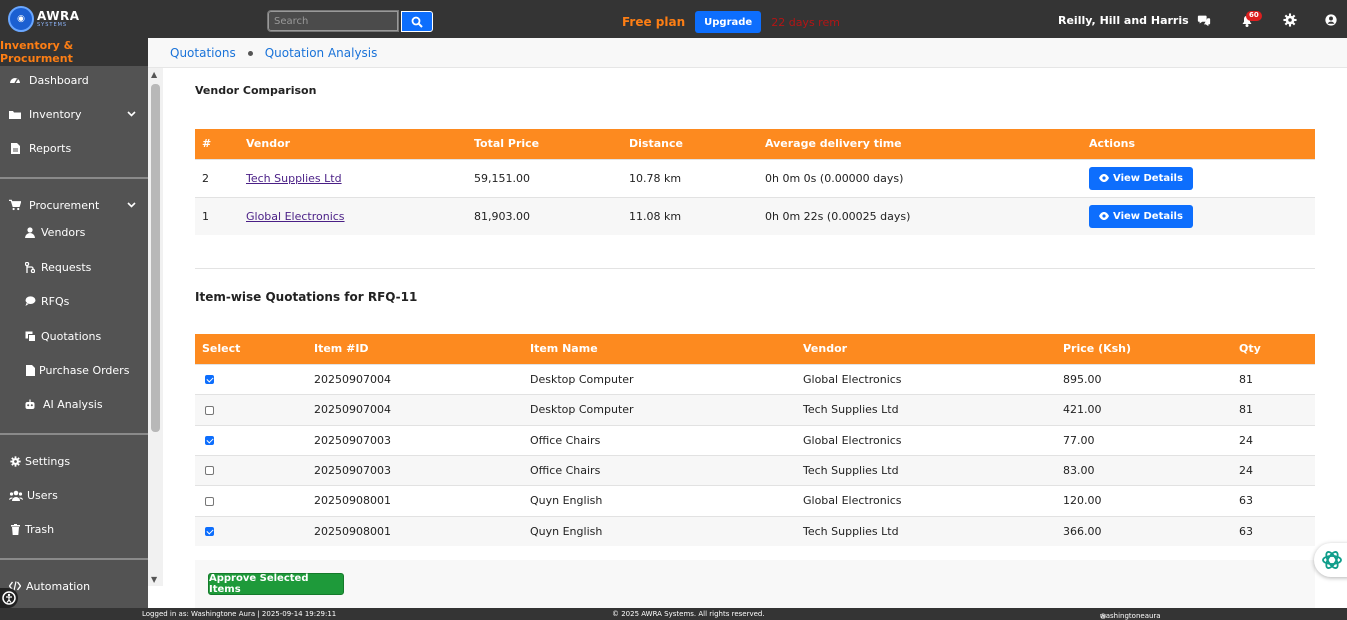  What do you see at coordinates (30, 336) in the screenshot?
I see `copy-icon` at bounding box center [30, 336].